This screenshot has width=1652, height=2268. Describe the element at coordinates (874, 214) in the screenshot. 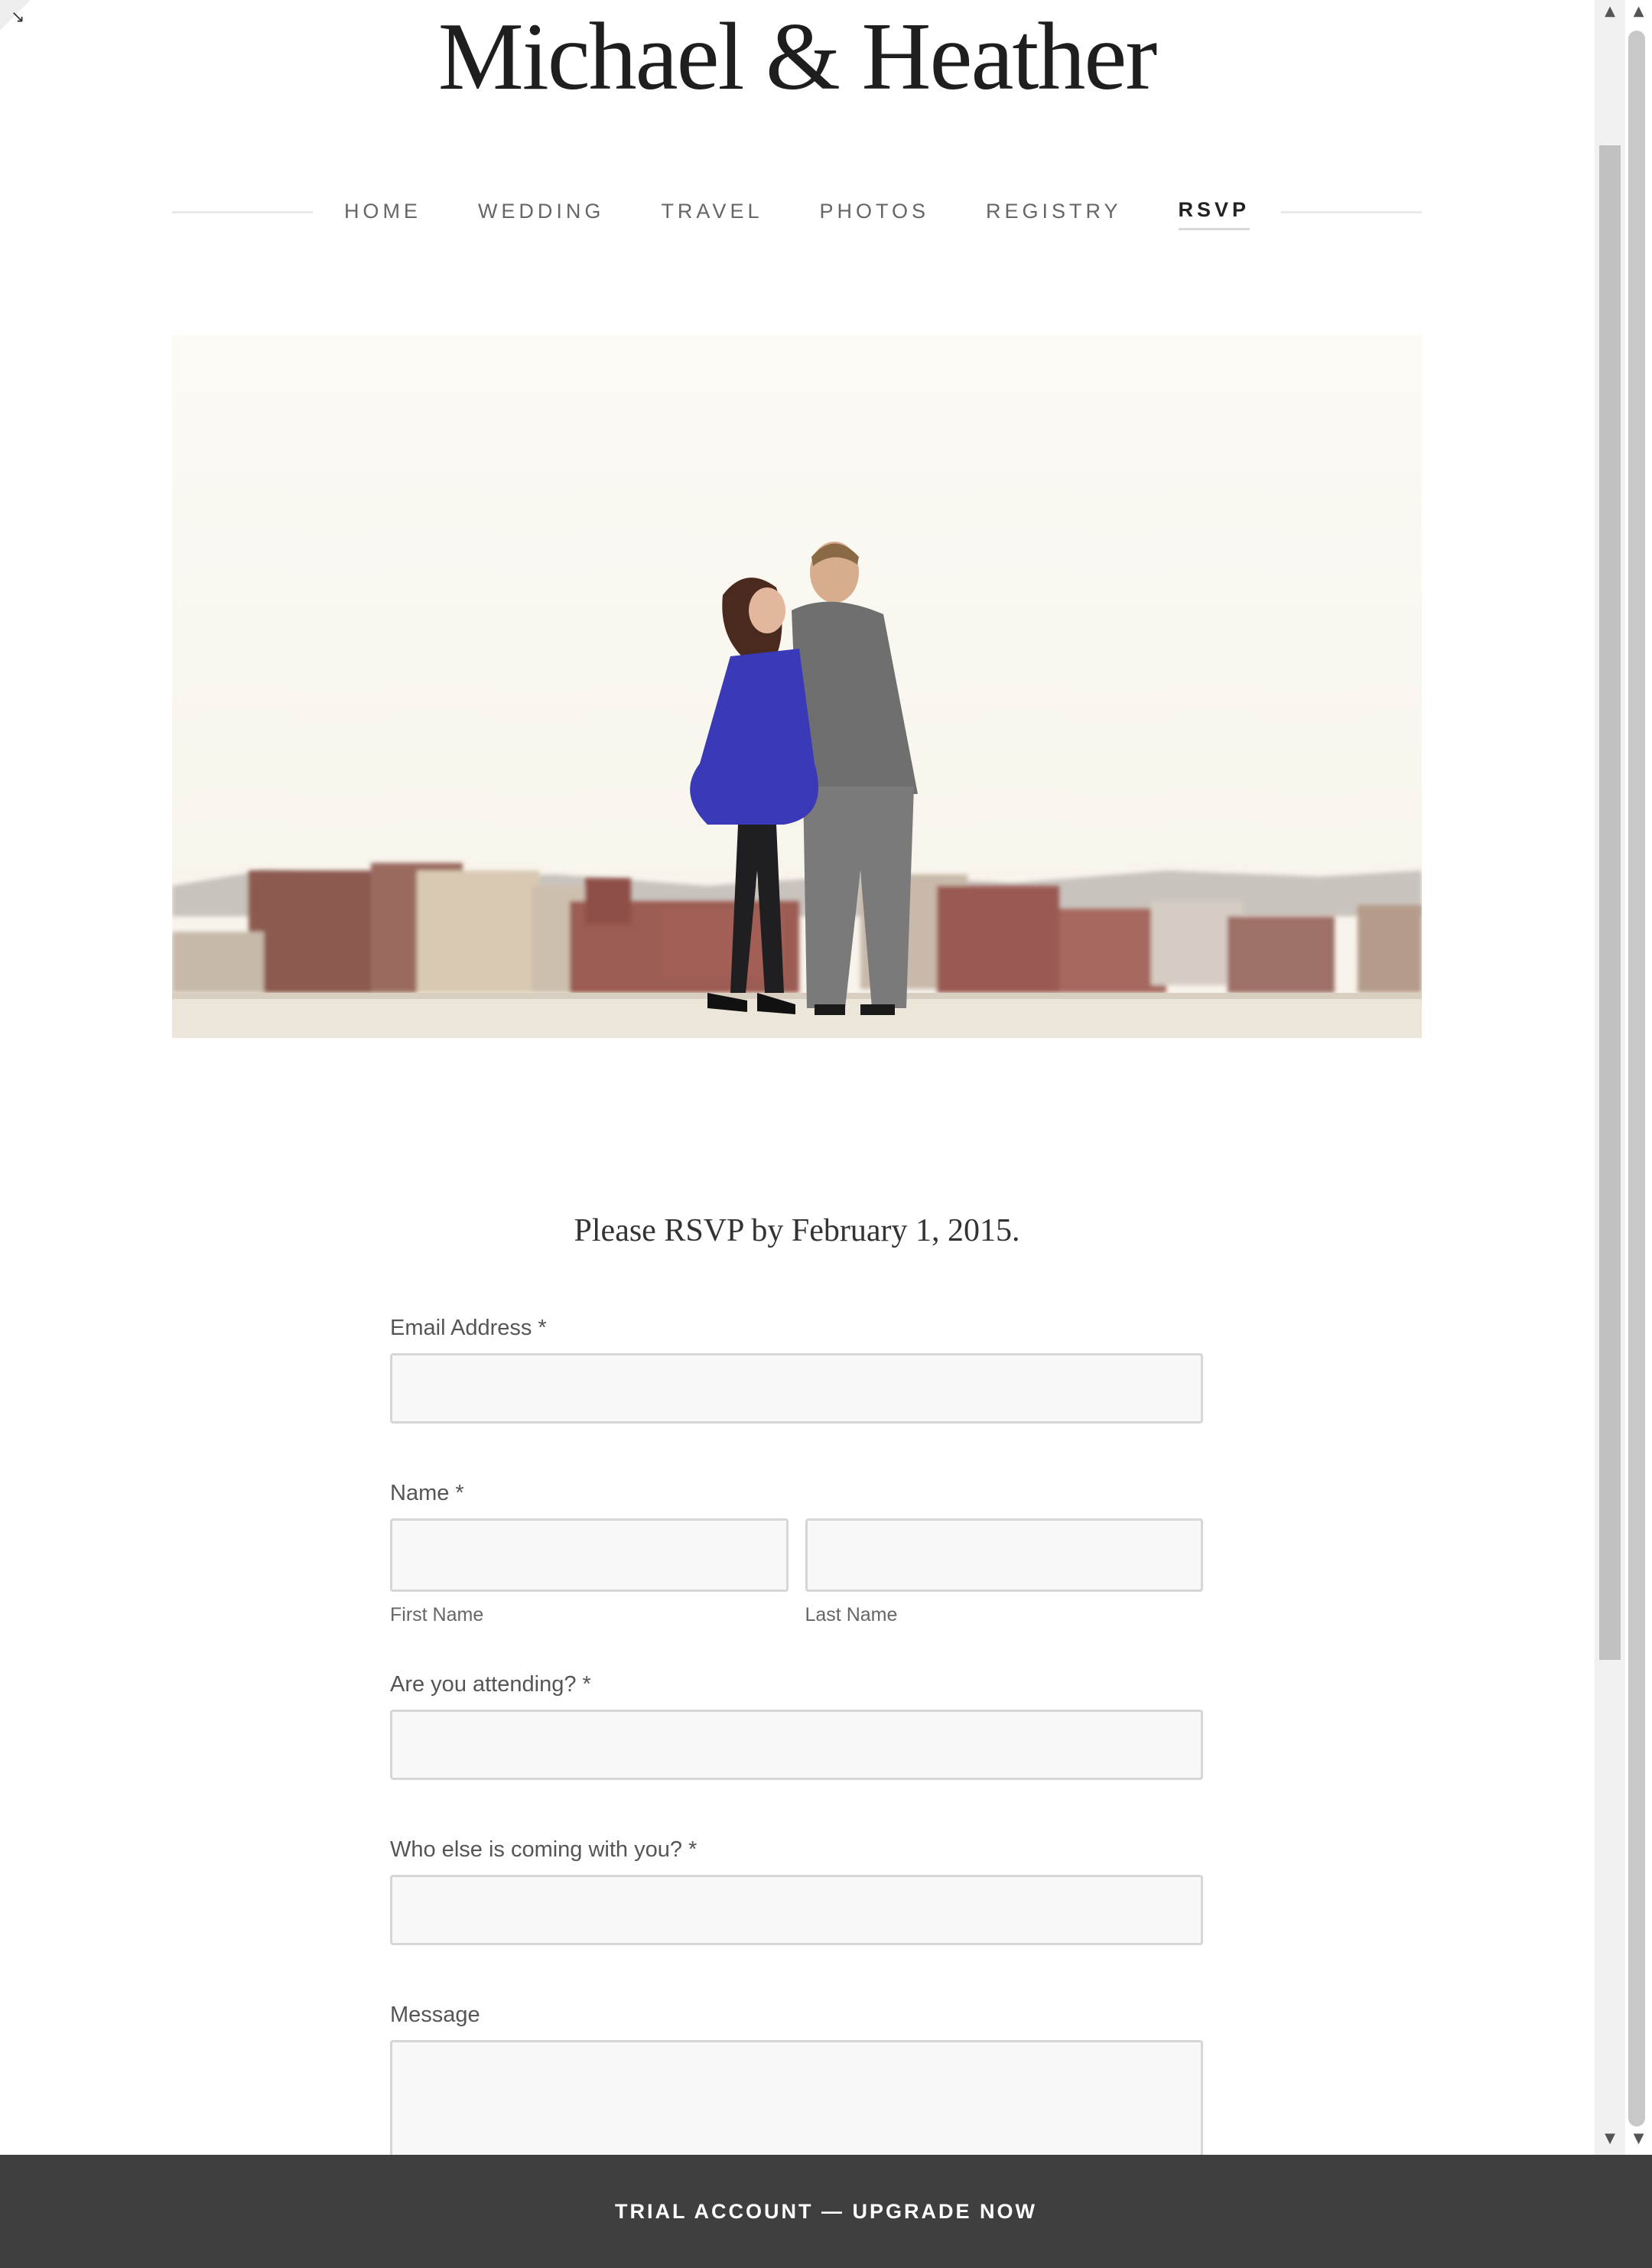

I see `nav-item-photos: PHOTOS` at that location.